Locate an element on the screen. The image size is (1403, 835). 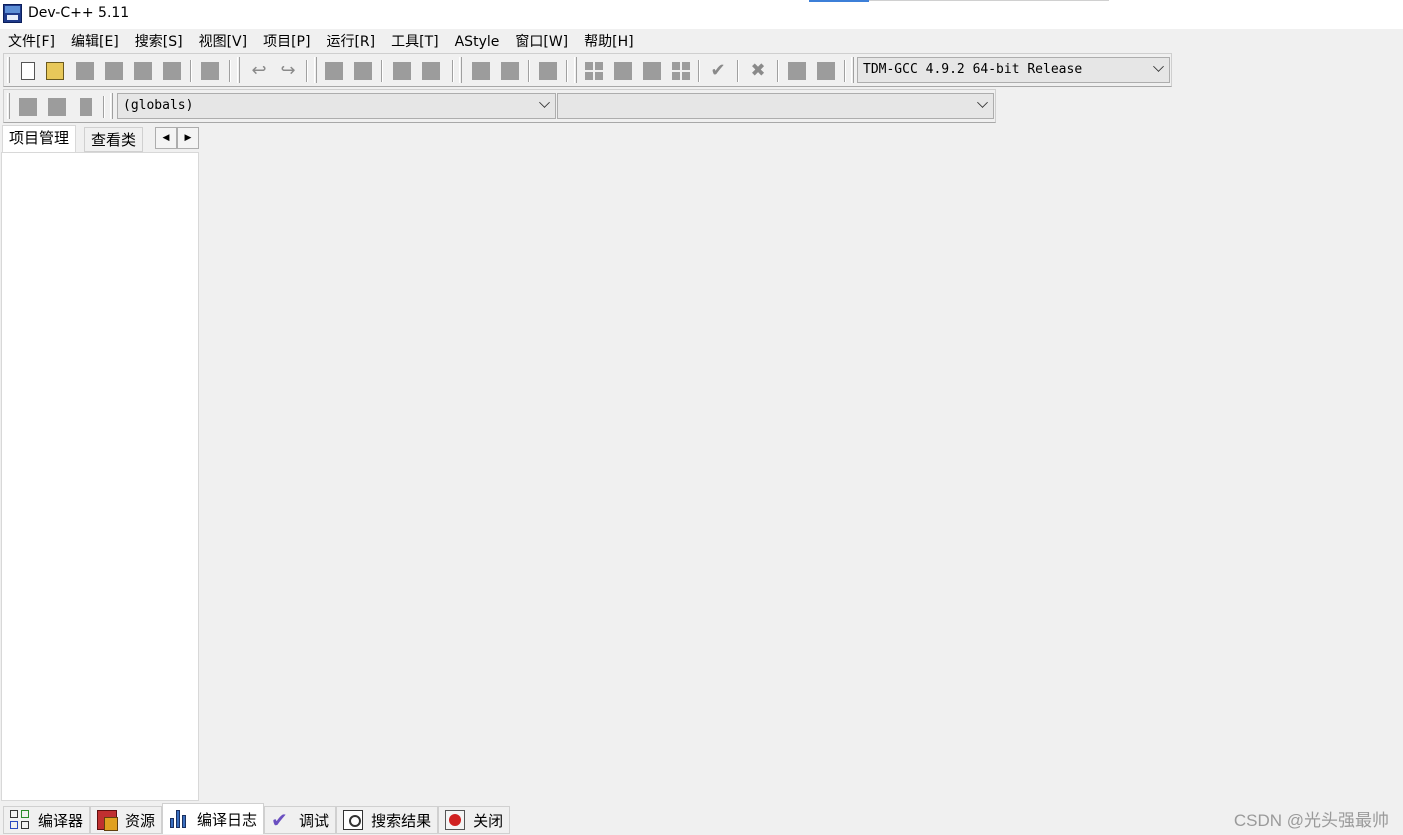
tab-close: 关闭 is located at coordinates (474, 820).